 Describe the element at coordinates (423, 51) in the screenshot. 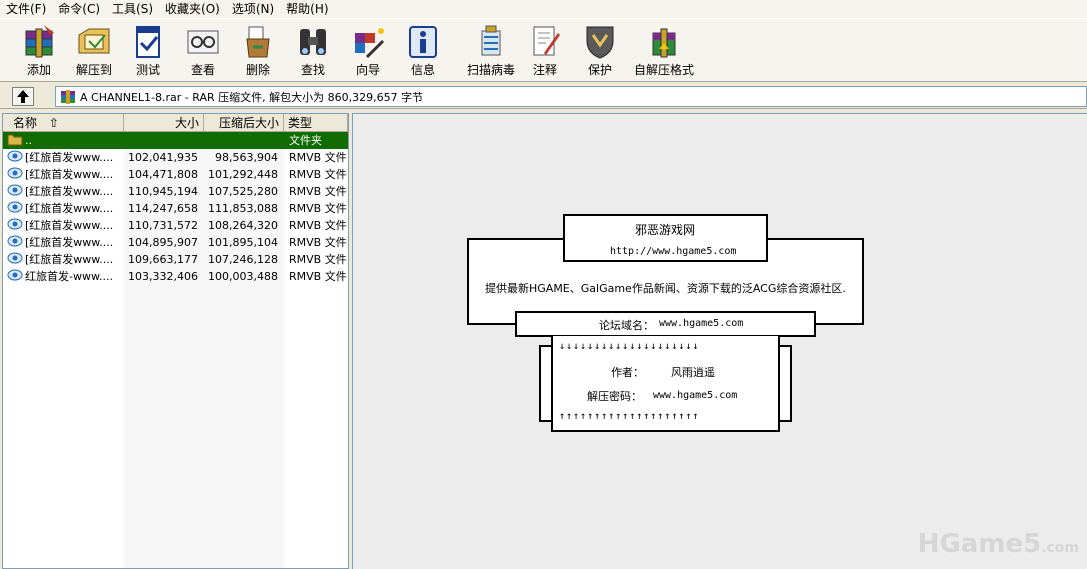

I see `info-button: 信息` at that location.